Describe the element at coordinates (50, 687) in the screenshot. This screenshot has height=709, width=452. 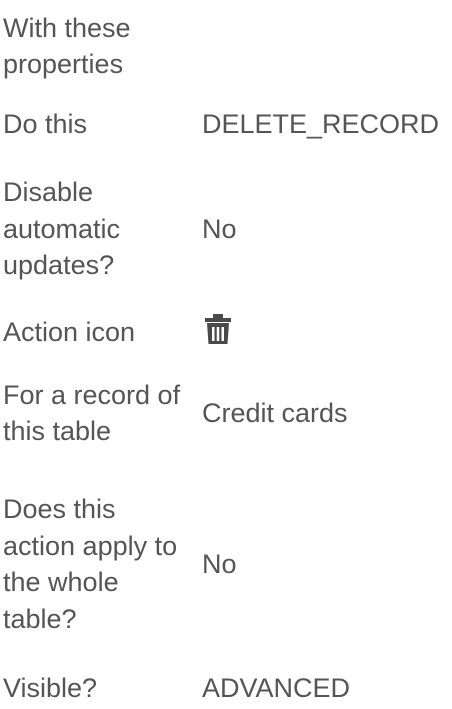
I see `label-visible: Visible?` at that location.